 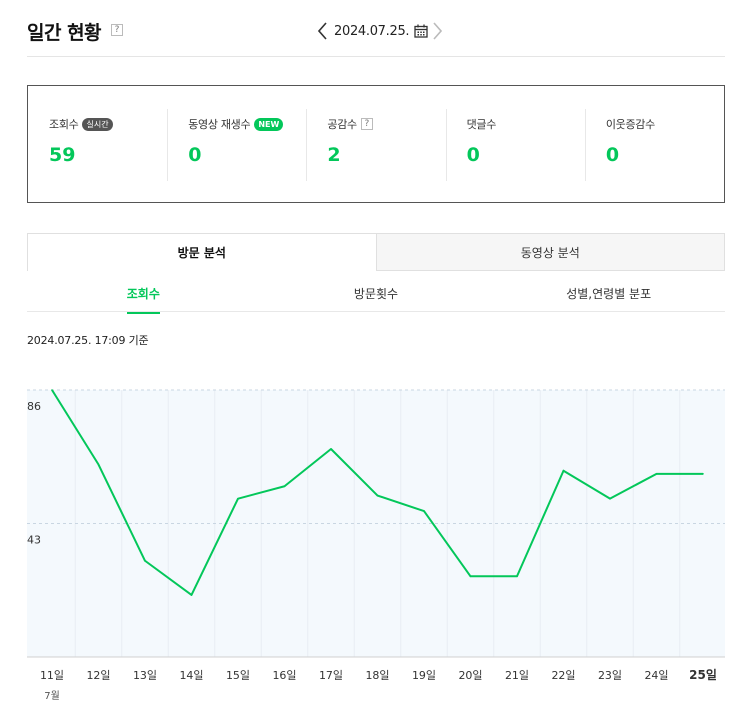 I want to click on x-tick-label: 25일, so click(x=703, y=675).